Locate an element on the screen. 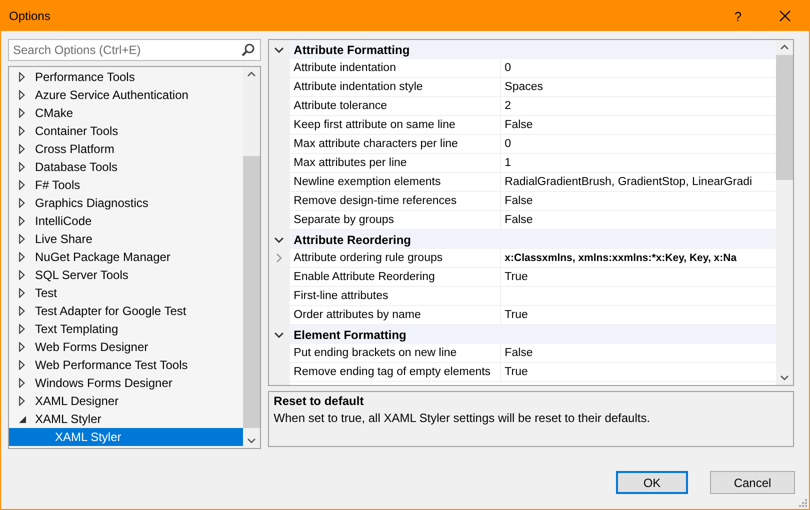  window-title: Options is located at coordinates (30, 16).